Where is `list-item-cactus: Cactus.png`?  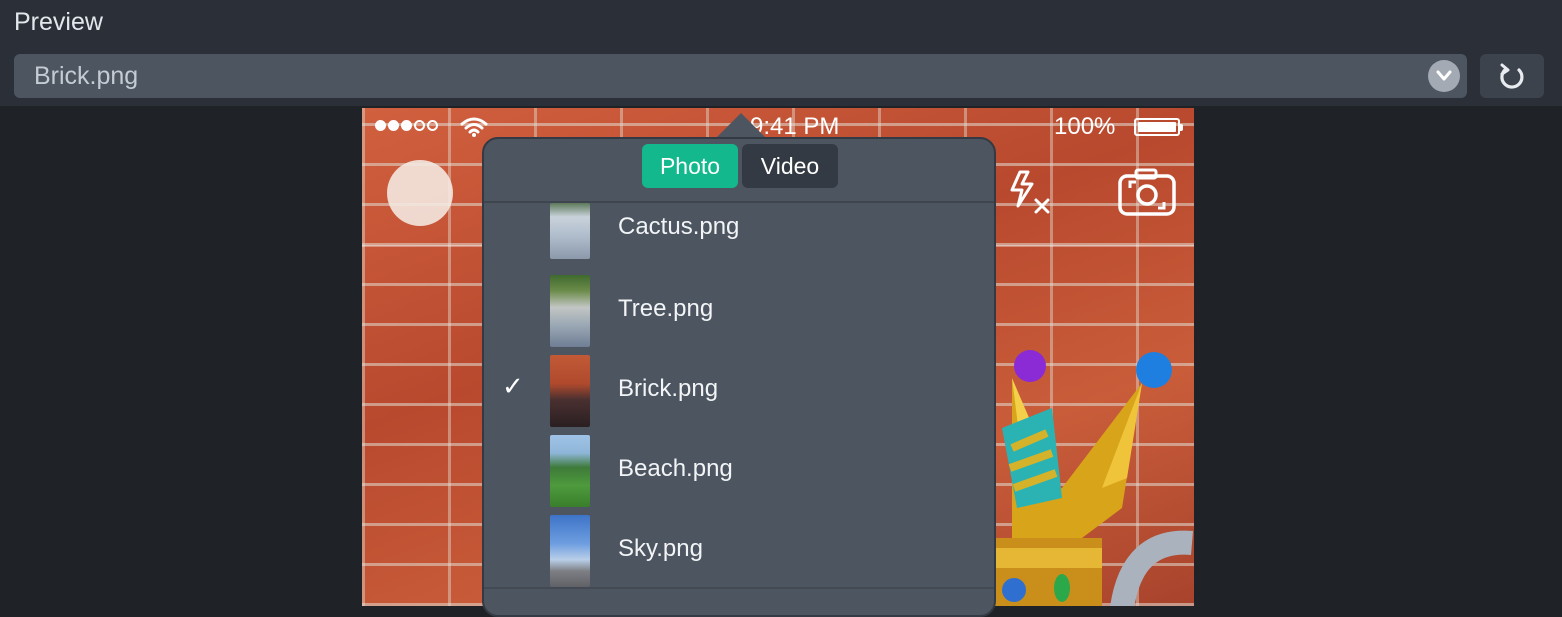
list-item-cactus: Cactus.png is located at coordinates (739, 223).